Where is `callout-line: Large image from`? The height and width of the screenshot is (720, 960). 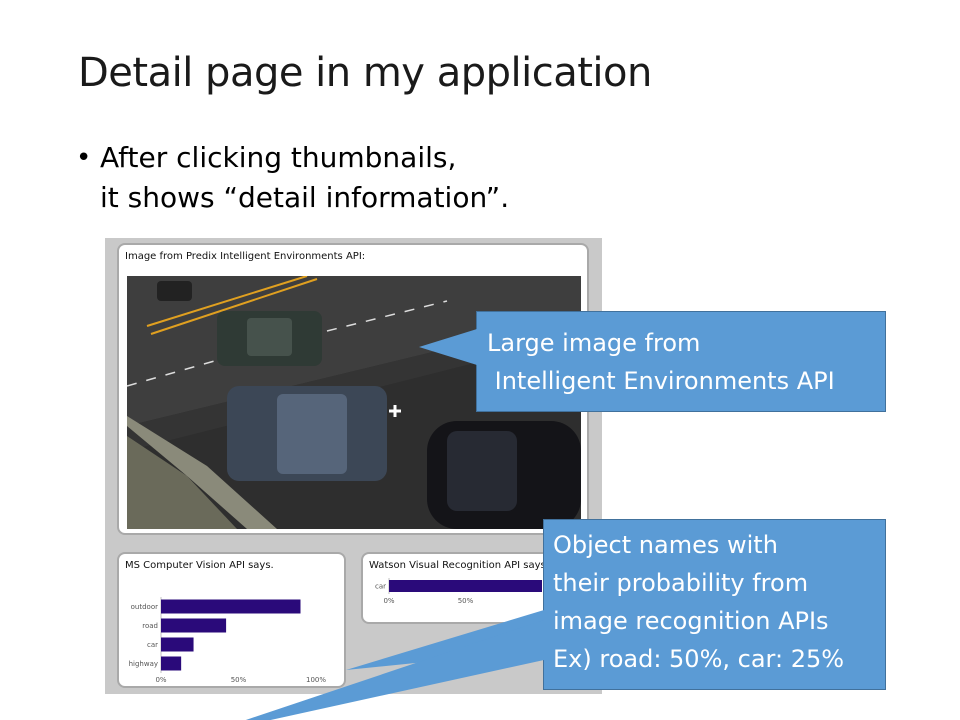
callout-line: Large image from is located at coordinates (594, 343).